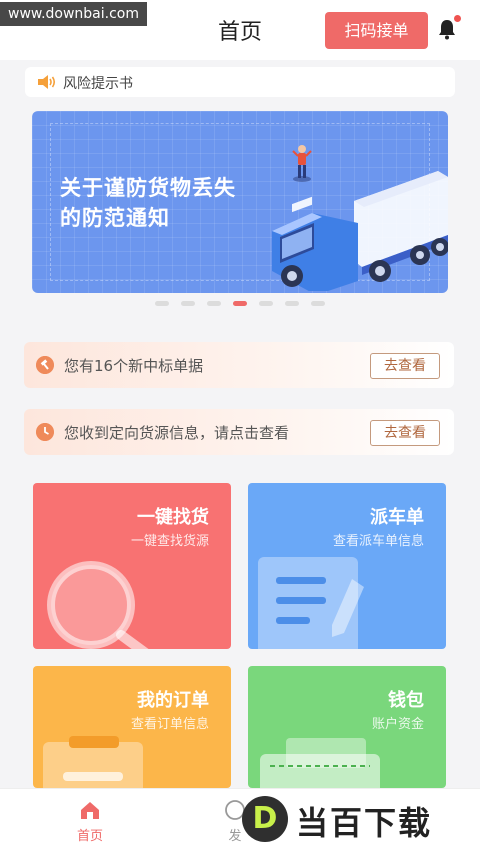 The height and width of the screenshot is (853, 480). I want to click on brand-logo: D 当百下载, so click(358, 820).